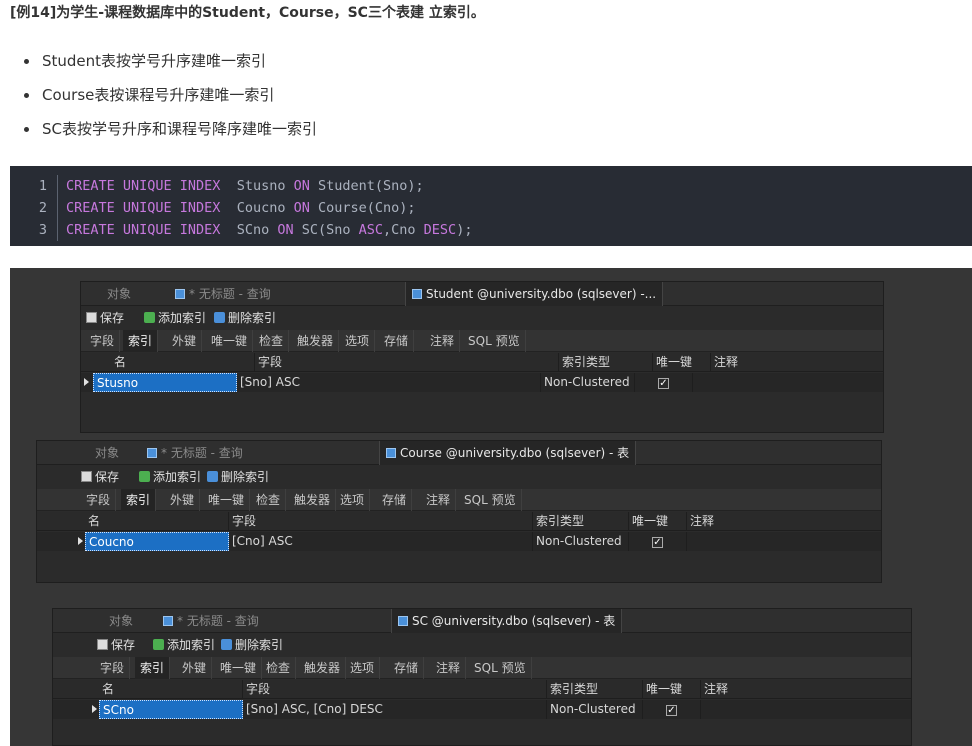 This screenshot has width=972, height=746. I want to click on cell-index-name: Coucno, so click(157, 541).